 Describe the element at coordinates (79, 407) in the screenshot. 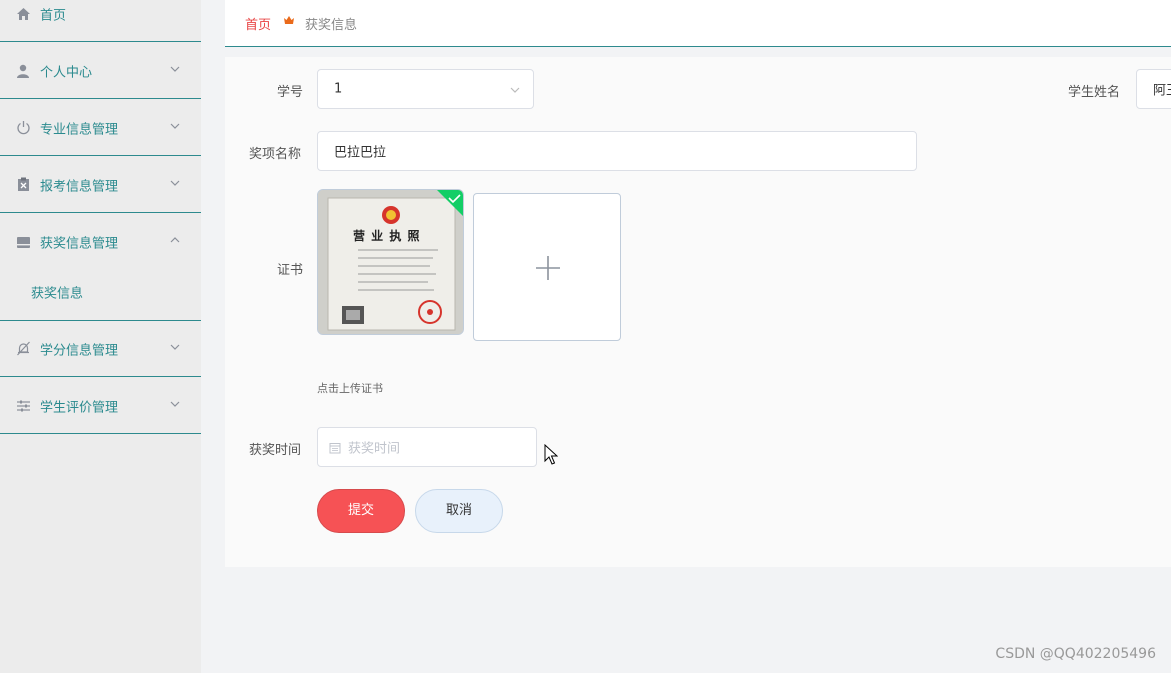

I see `sidebar-item-label: 学生评价管理` at that location.